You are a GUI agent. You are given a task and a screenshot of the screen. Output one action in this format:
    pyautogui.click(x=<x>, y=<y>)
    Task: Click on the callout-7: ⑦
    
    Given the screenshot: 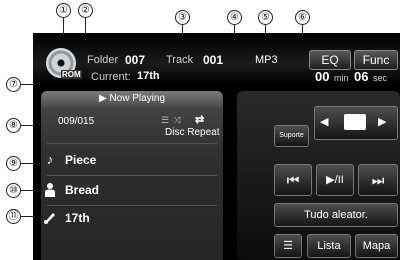 What is the action you would take?
    pyautogui.click(x=13, y=84)
    